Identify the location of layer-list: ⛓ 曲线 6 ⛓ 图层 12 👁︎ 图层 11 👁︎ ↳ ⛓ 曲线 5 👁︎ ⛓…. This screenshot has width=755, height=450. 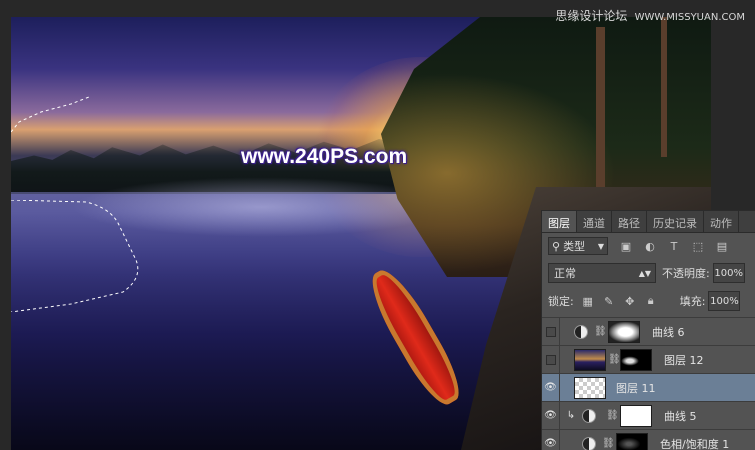
(648, 383).